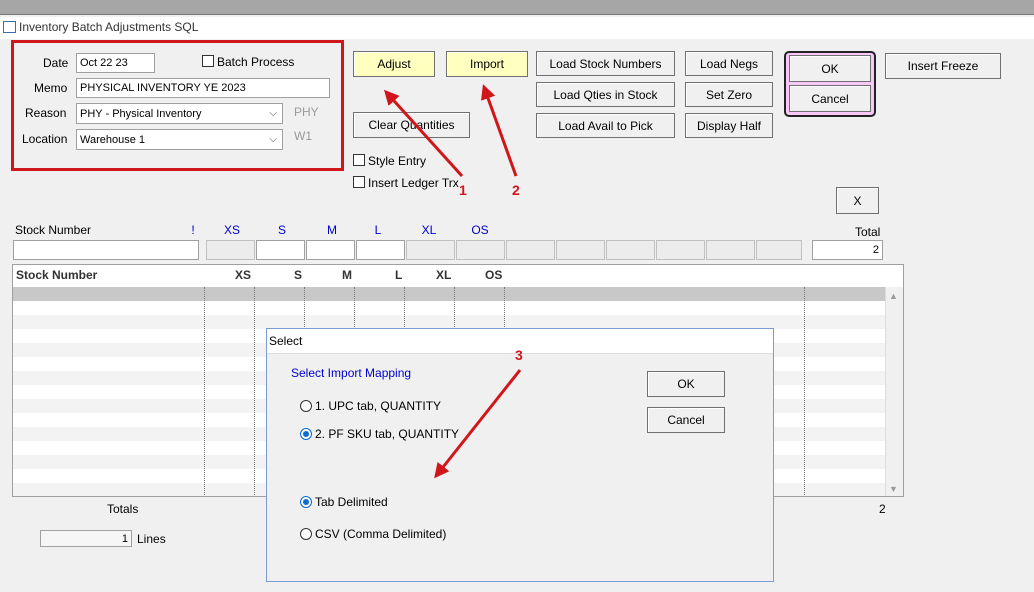  Describe the element at coordinates (605, 63) in the screenshot. I see `load-stock-numbers-button: Load Stock Numbers` at that location.